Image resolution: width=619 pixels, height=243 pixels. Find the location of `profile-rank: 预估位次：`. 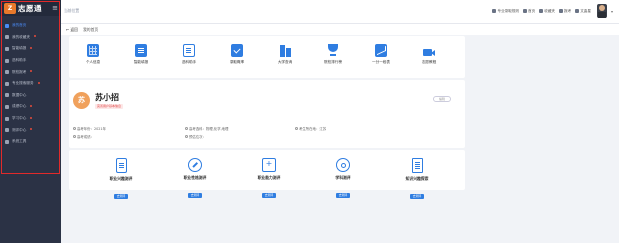

profile-rank: 预估位次： is located at coordinates (195, 136).